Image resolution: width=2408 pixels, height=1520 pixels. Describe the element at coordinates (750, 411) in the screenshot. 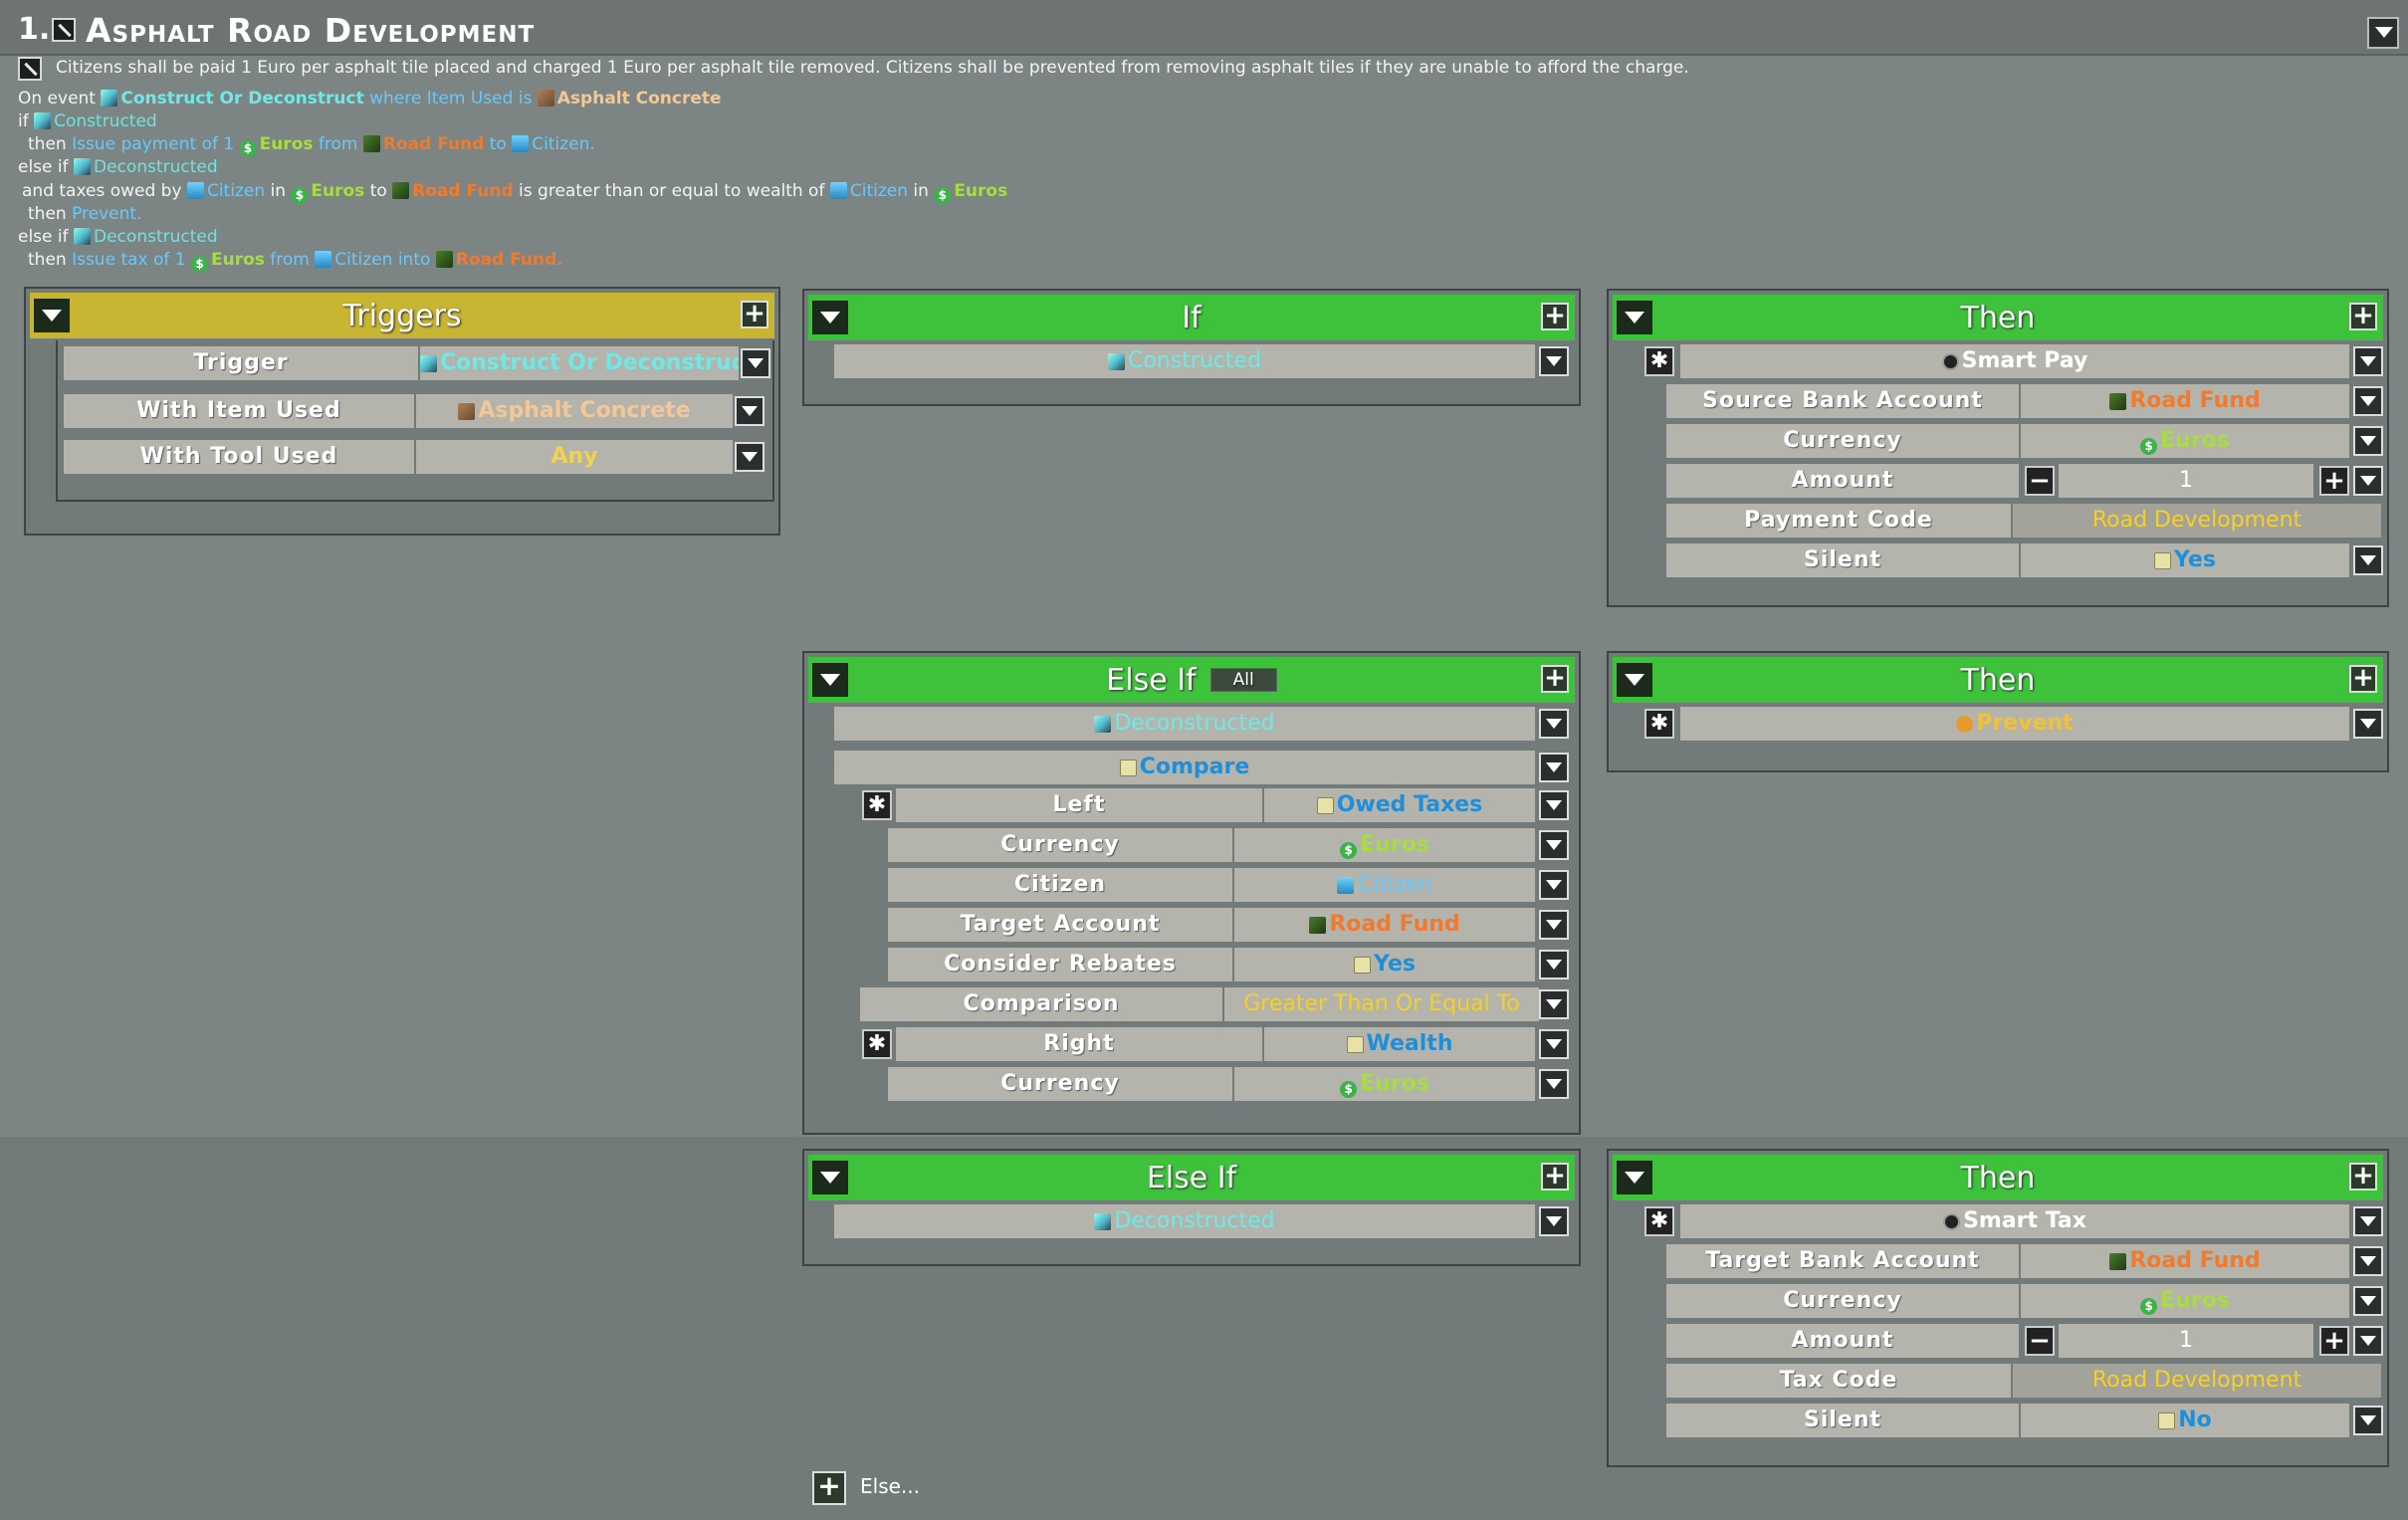

I see `item-used-dropdown` at that location.